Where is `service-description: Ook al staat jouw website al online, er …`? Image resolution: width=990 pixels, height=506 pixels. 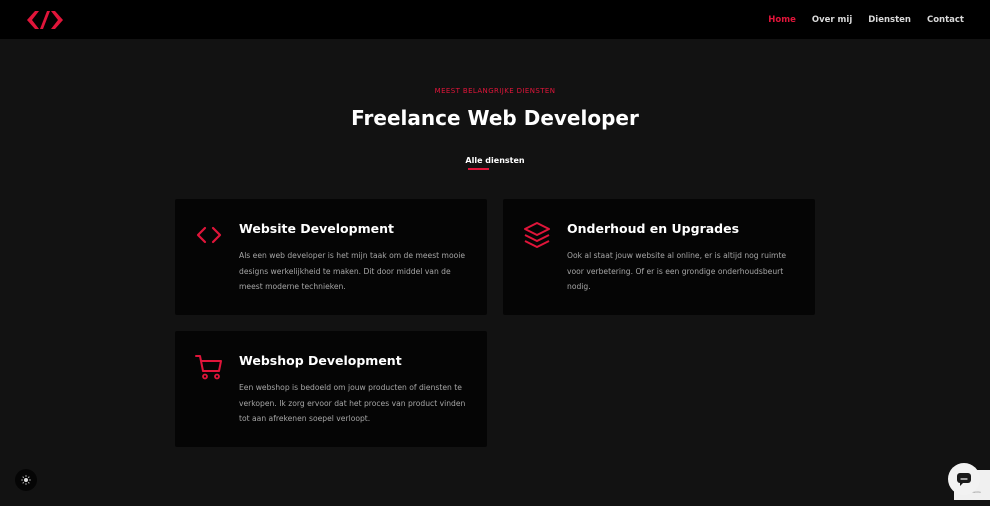
service-description: Ook al staat jouw website al online, er … is located at coordinates (677, 271).